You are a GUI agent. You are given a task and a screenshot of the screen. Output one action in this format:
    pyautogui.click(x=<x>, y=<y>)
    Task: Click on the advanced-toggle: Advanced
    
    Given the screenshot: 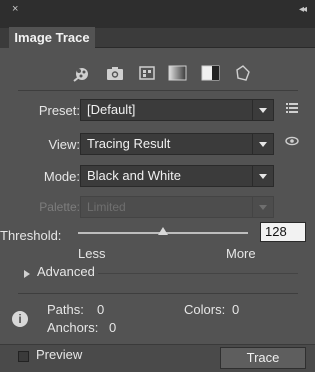 What is the action you would take?
    pyautogui.click(x=66, y=271)
    